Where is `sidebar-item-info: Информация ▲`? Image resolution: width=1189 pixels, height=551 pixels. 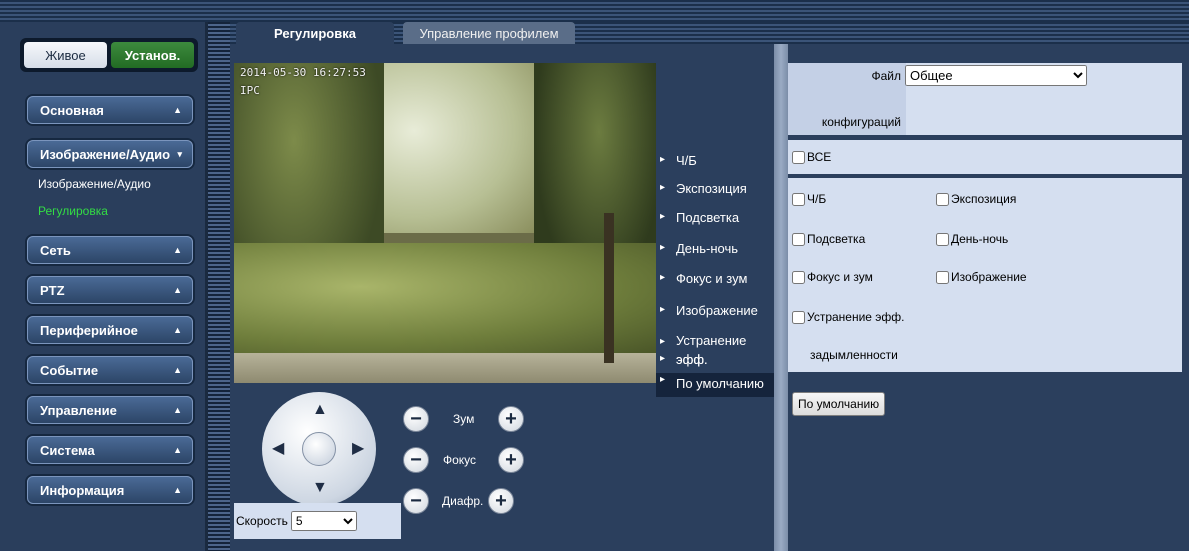
sidebar-item-info: Информация ▲ is located at coordinates (110, 490).